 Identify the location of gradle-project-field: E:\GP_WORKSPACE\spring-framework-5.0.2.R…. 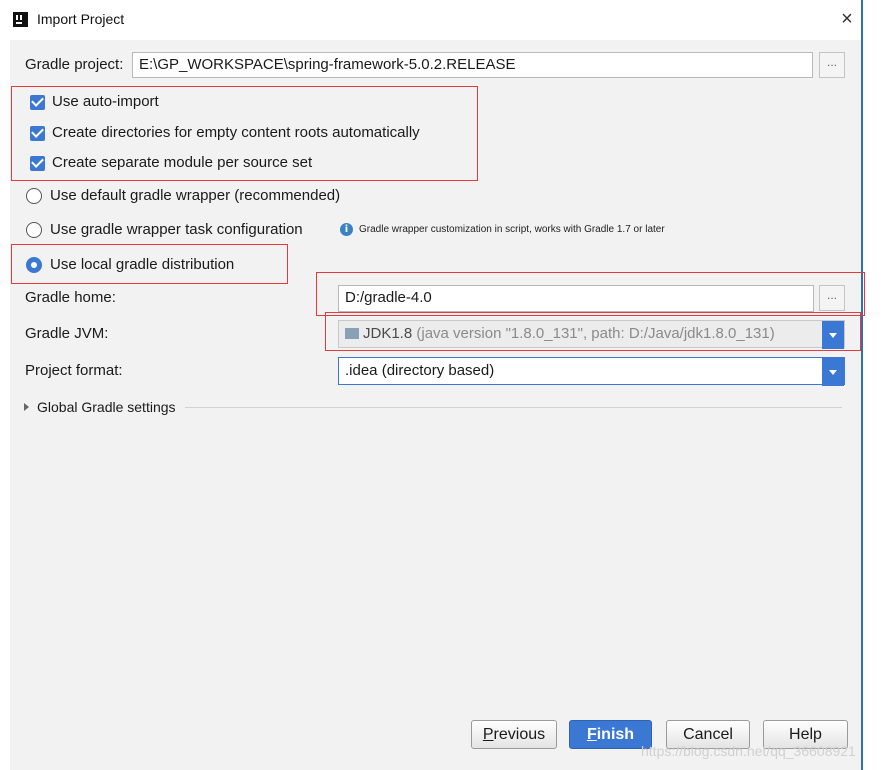
(472, 65).